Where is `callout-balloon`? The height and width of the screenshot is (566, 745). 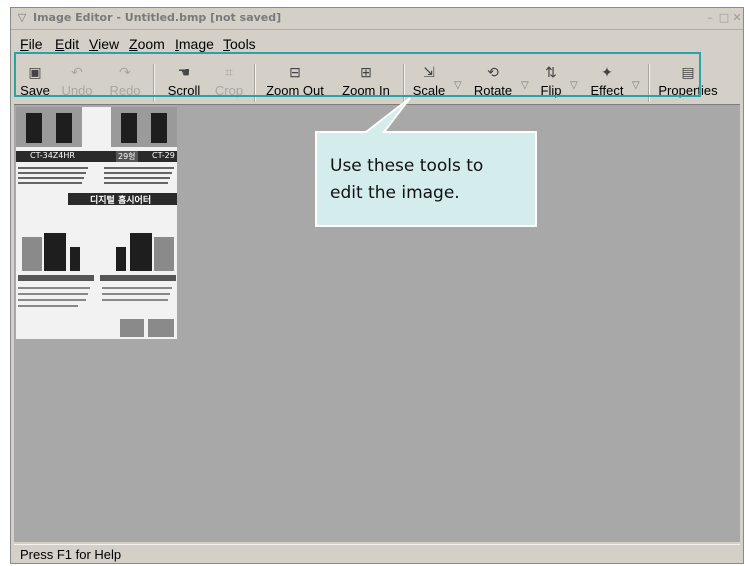
callout-balloon is located at coordinates (426, 162).